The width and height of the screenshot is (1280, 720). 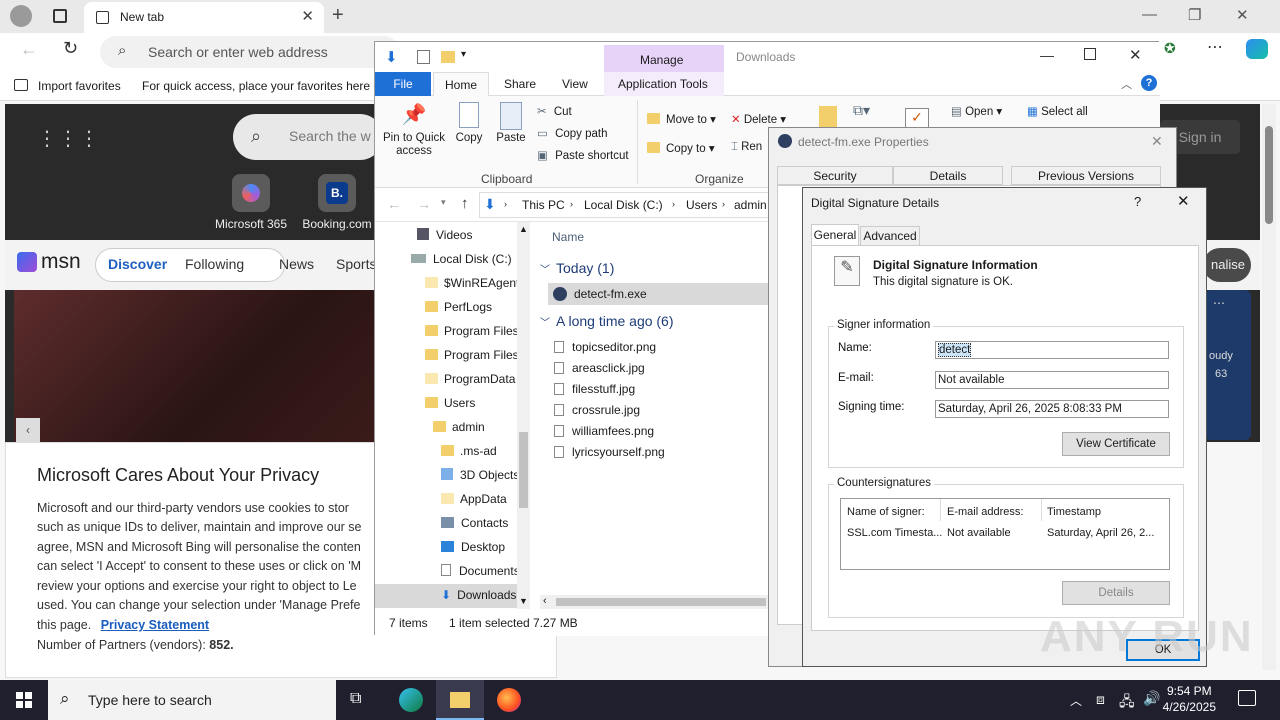 I want to click on cut-button: ✂ Cut, so click(x=554, y=111).